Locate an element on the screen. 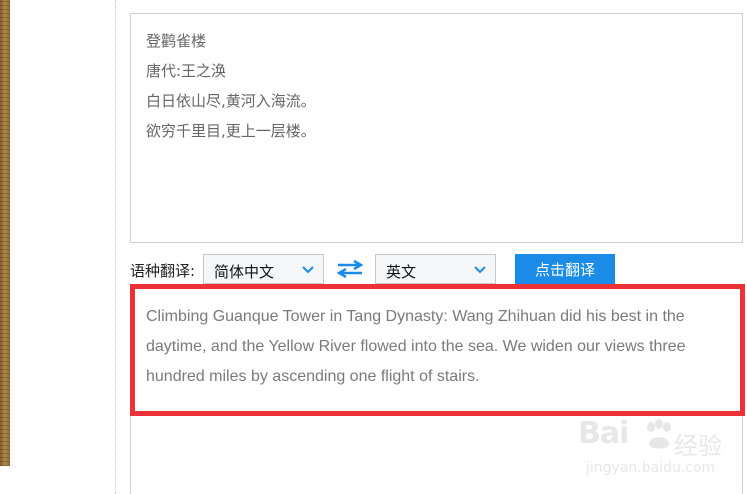  baidu-jingyan-watermark: Bai 经验 jingyan.baidu.com is located at coordinates (659, 451).